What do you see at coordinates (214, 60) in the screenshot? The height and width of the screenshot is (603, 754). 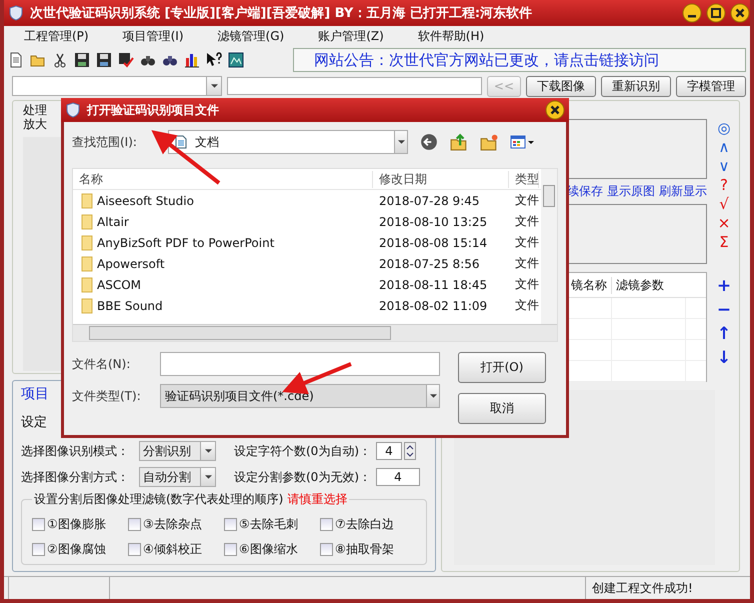 I see `help-pointer-icon` at bounding box center [214, 60].